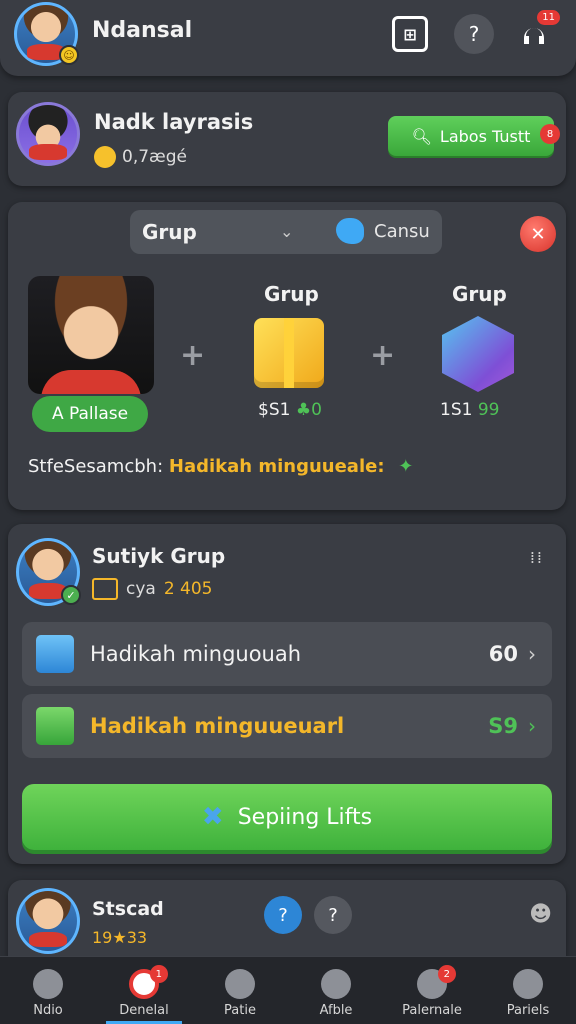 Image resolution: width=576 pixels, height=1024 pixels. Describe the element at coordinates (402, 231) in the screenshot. I see `selector-right-label: Cansu` at that location.